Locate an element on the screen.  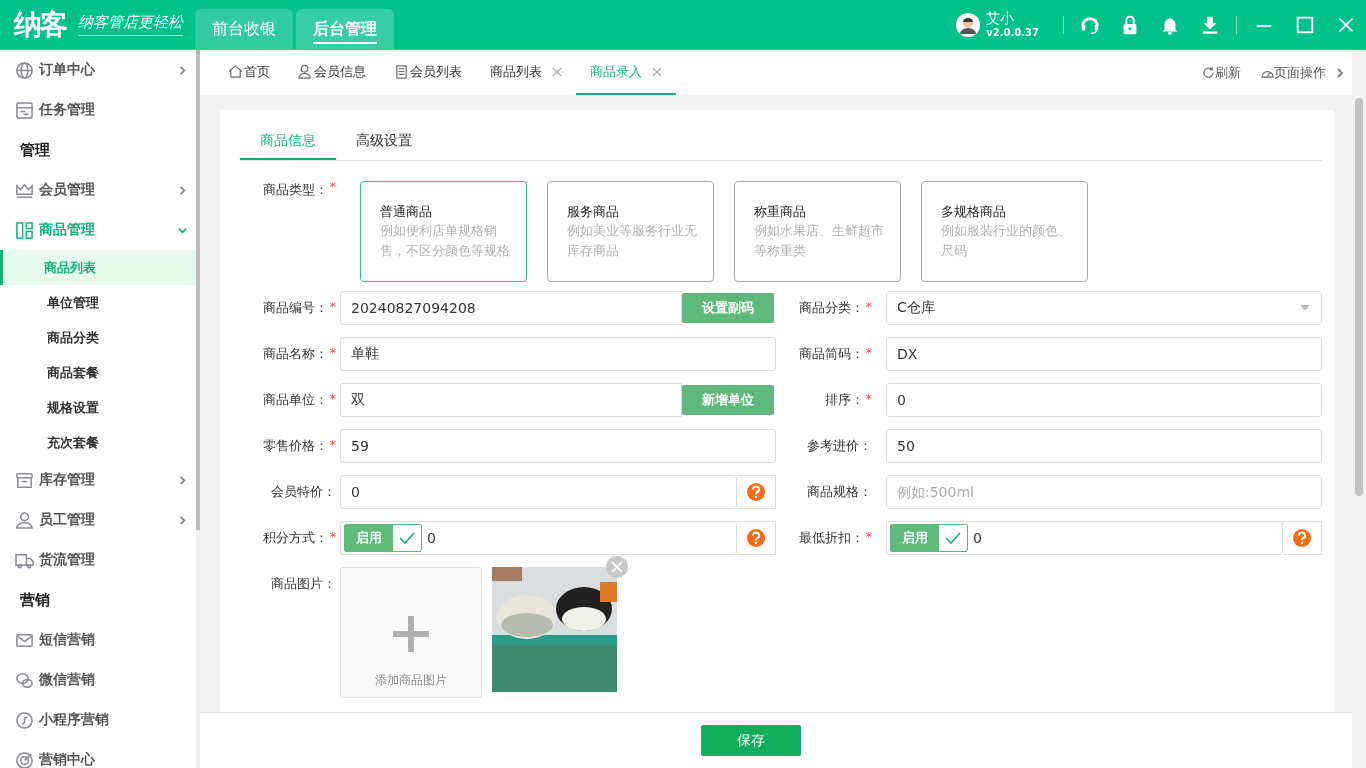
field-label: 零售价格： is located at coordinates (295, 446).